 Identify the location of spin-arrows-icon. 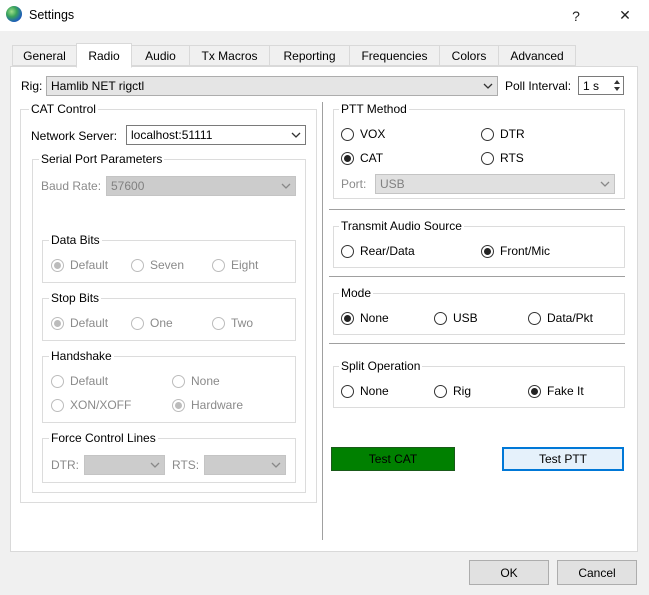
(617, 85).